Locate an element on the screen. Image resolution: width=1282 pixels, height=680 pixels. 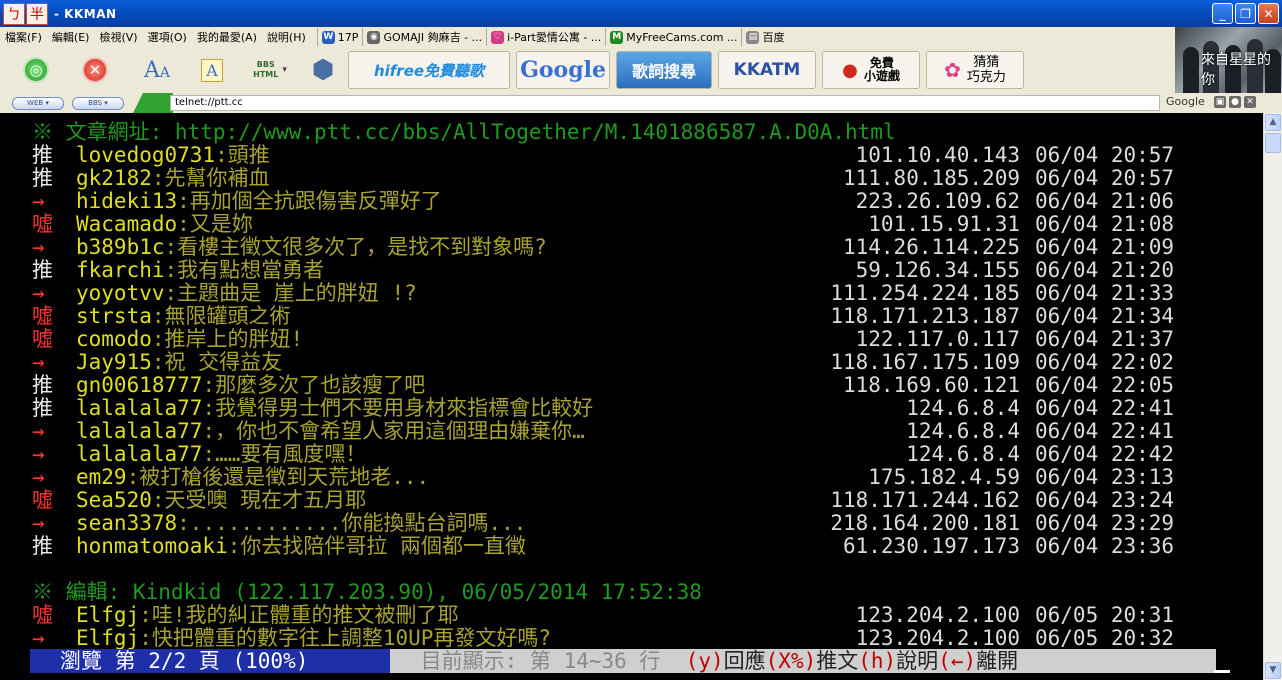
address-row: WEB ▾ BBS ▾ telnet://ptt.cc Google ▣ ● ✕ is located at coordinates (641, 103).